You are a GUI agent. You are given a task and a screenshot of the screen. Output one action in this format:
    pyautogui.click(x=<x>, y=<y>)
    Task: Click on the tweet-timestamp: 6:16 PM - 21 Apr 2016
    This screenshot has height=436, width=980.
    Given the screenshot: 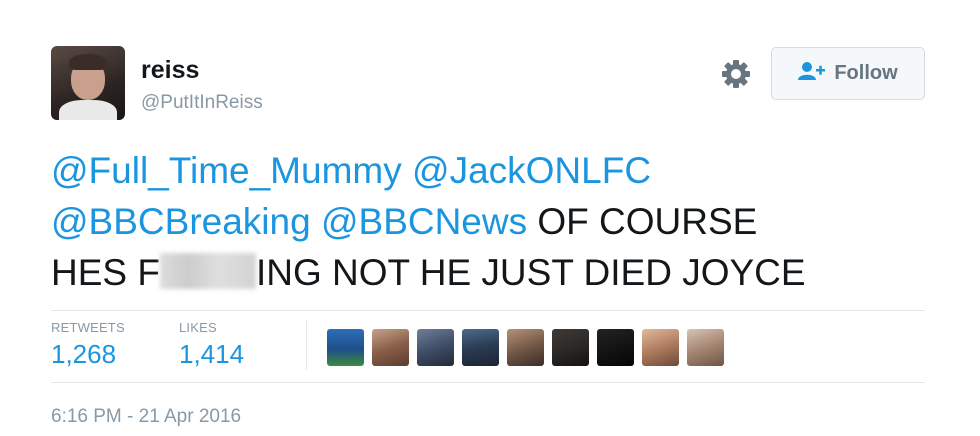 What is the action you would take?
    pyautogui.click(x=146, y=417)
    